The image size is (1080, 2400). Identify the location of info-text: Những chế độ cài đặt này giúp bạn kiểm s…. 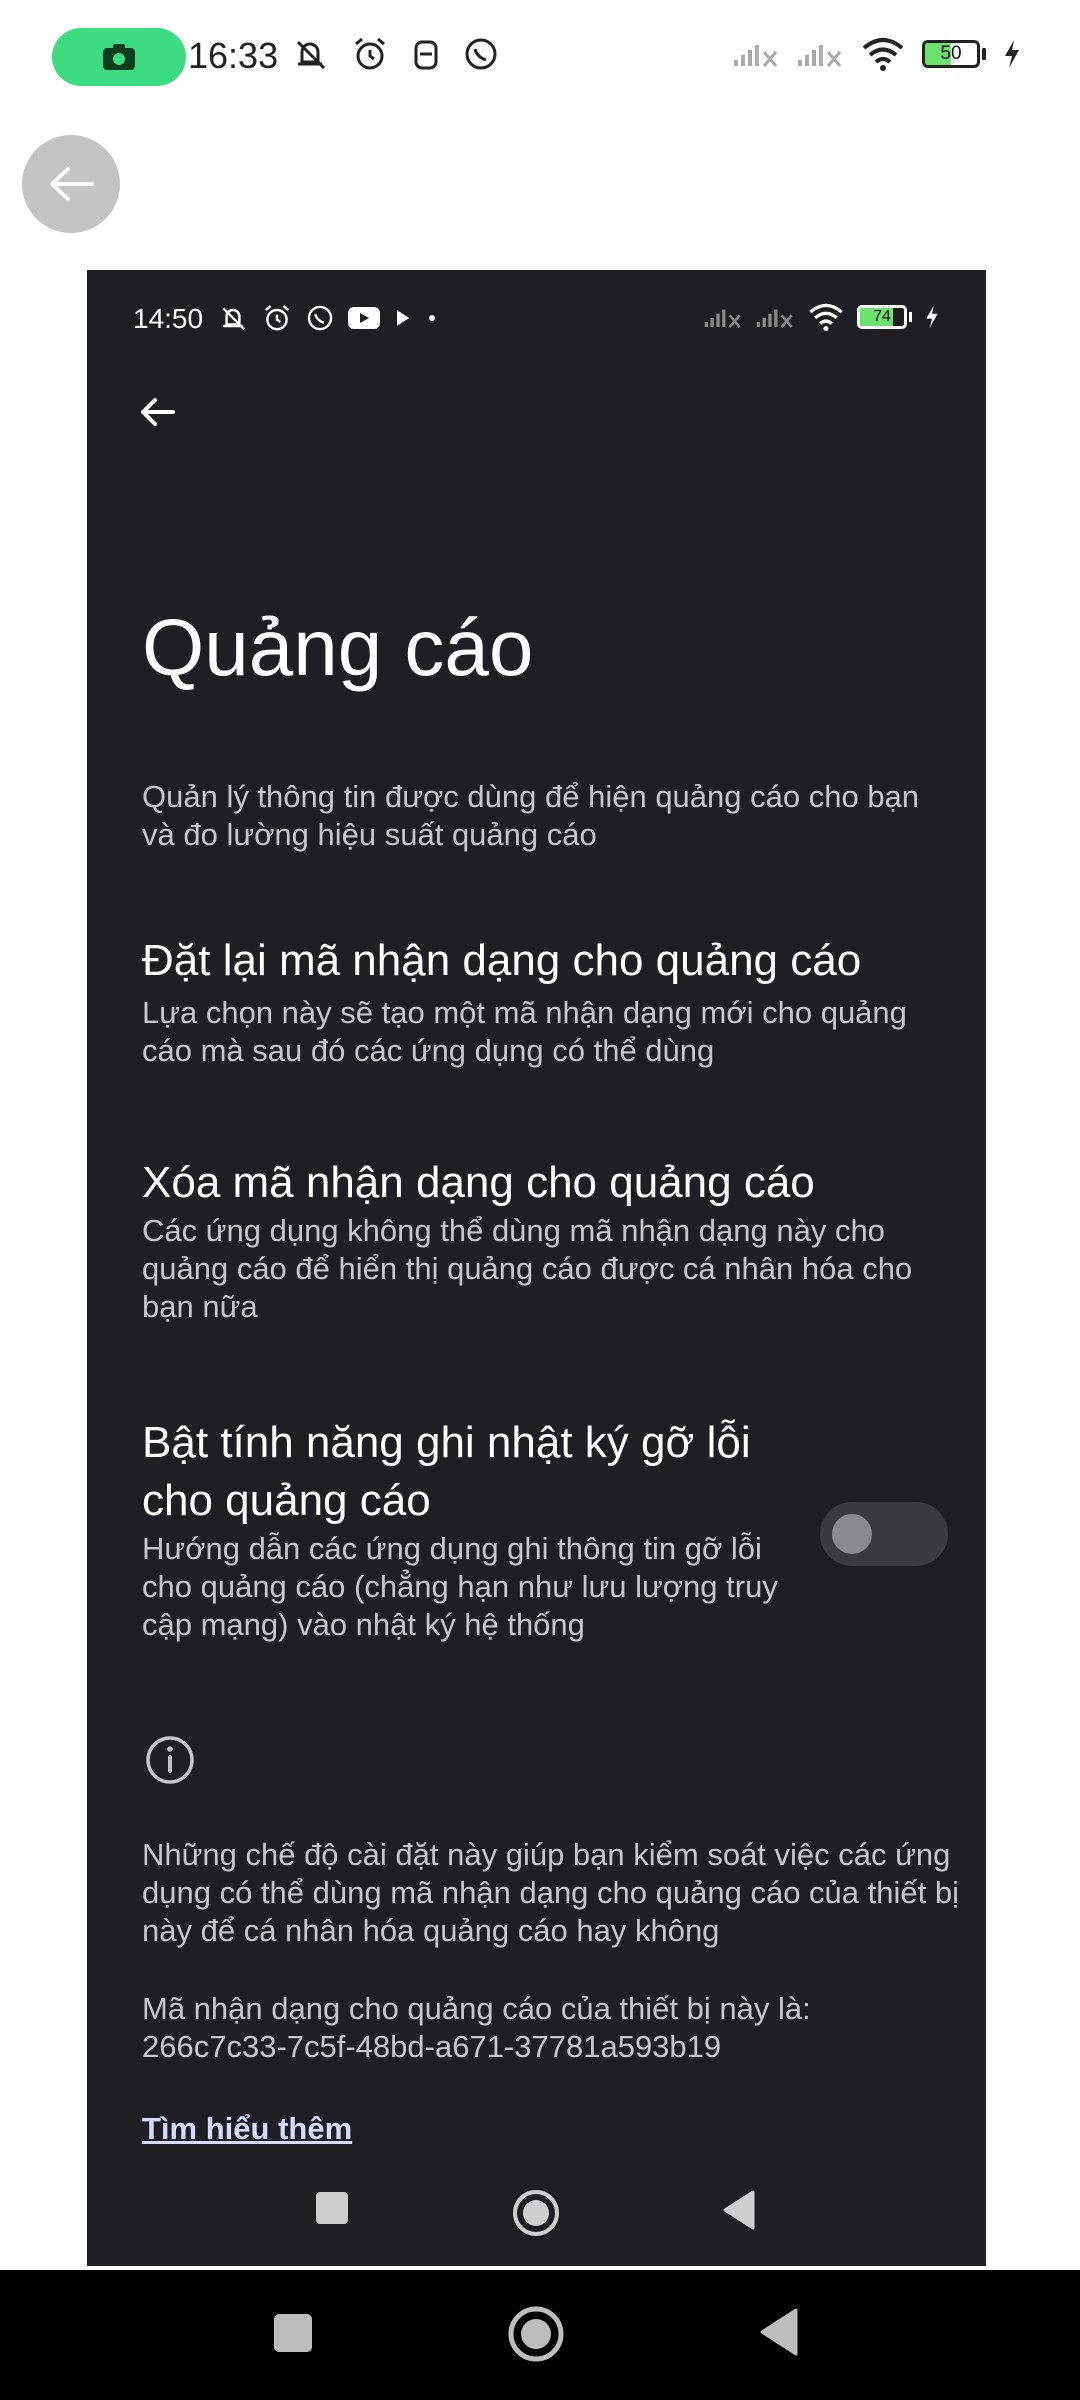
(550, 1892).